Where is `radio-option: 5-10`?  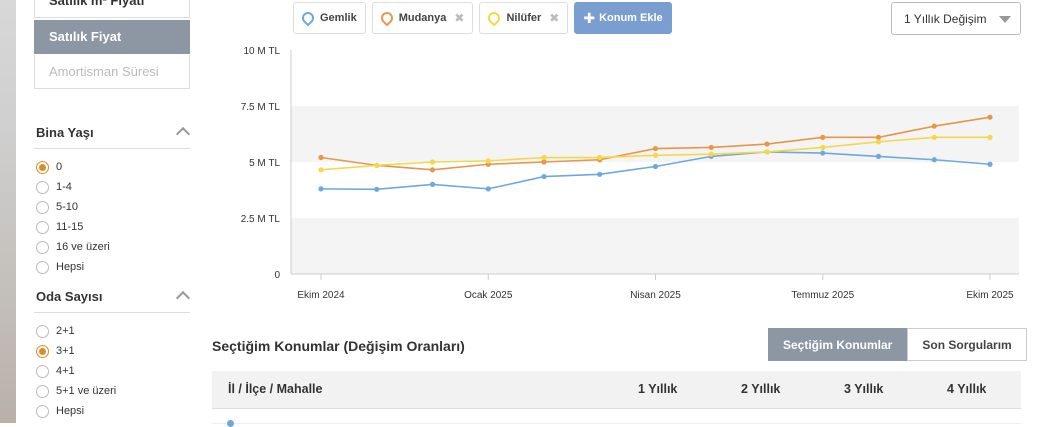 radio-option: 5-10 is located at coordinates (57, 207).